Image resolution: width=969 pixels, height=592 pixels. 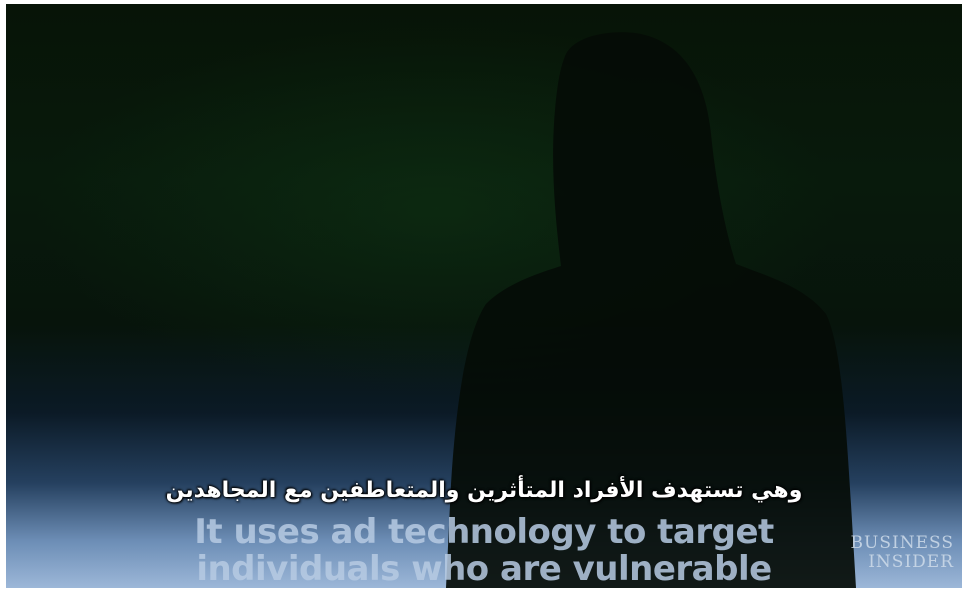 What do you see at coordinates (484, 568) in the screenshot?
I see `english-subtitle-line2: individuals who are vulnerable` at bounding box center [484, 568].